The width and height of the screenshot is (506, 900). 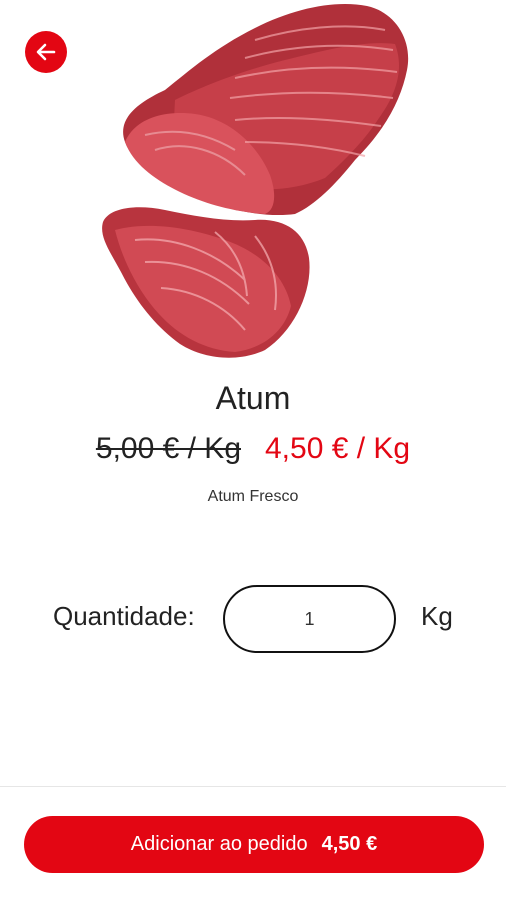 What do you see at coordinates (253, 398) in the screenshot?
I see `product-name: Atum` at bounding box center [253, 398].